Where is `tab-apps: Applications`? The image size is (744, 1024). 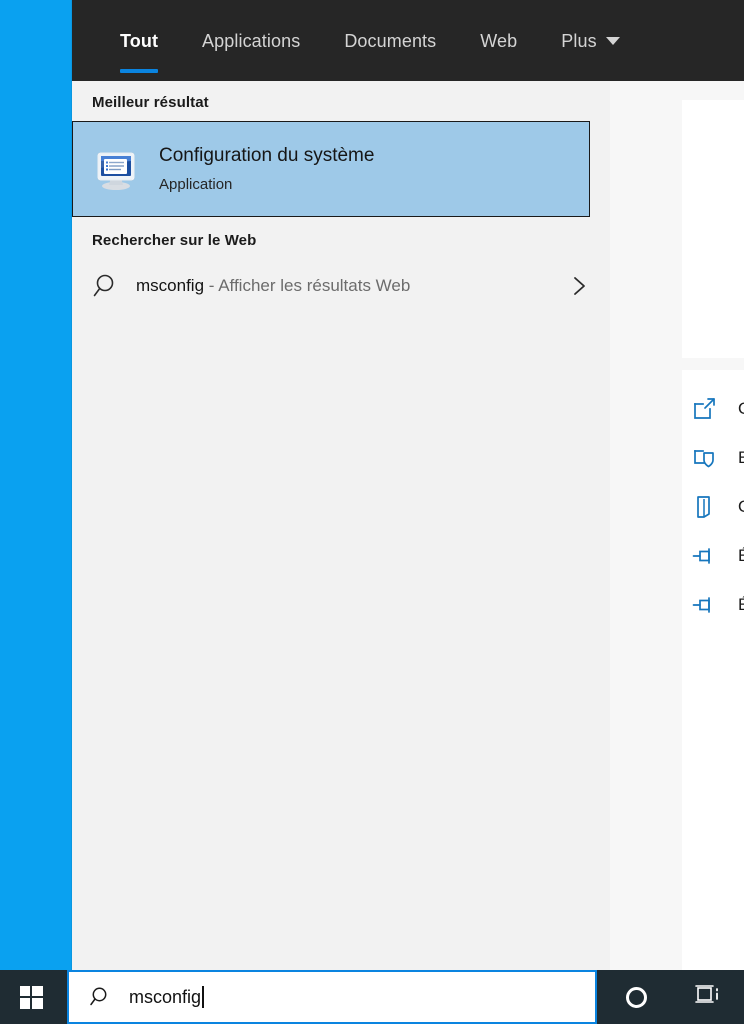 tab-apps: Applications is located at coordinates (251, 40).